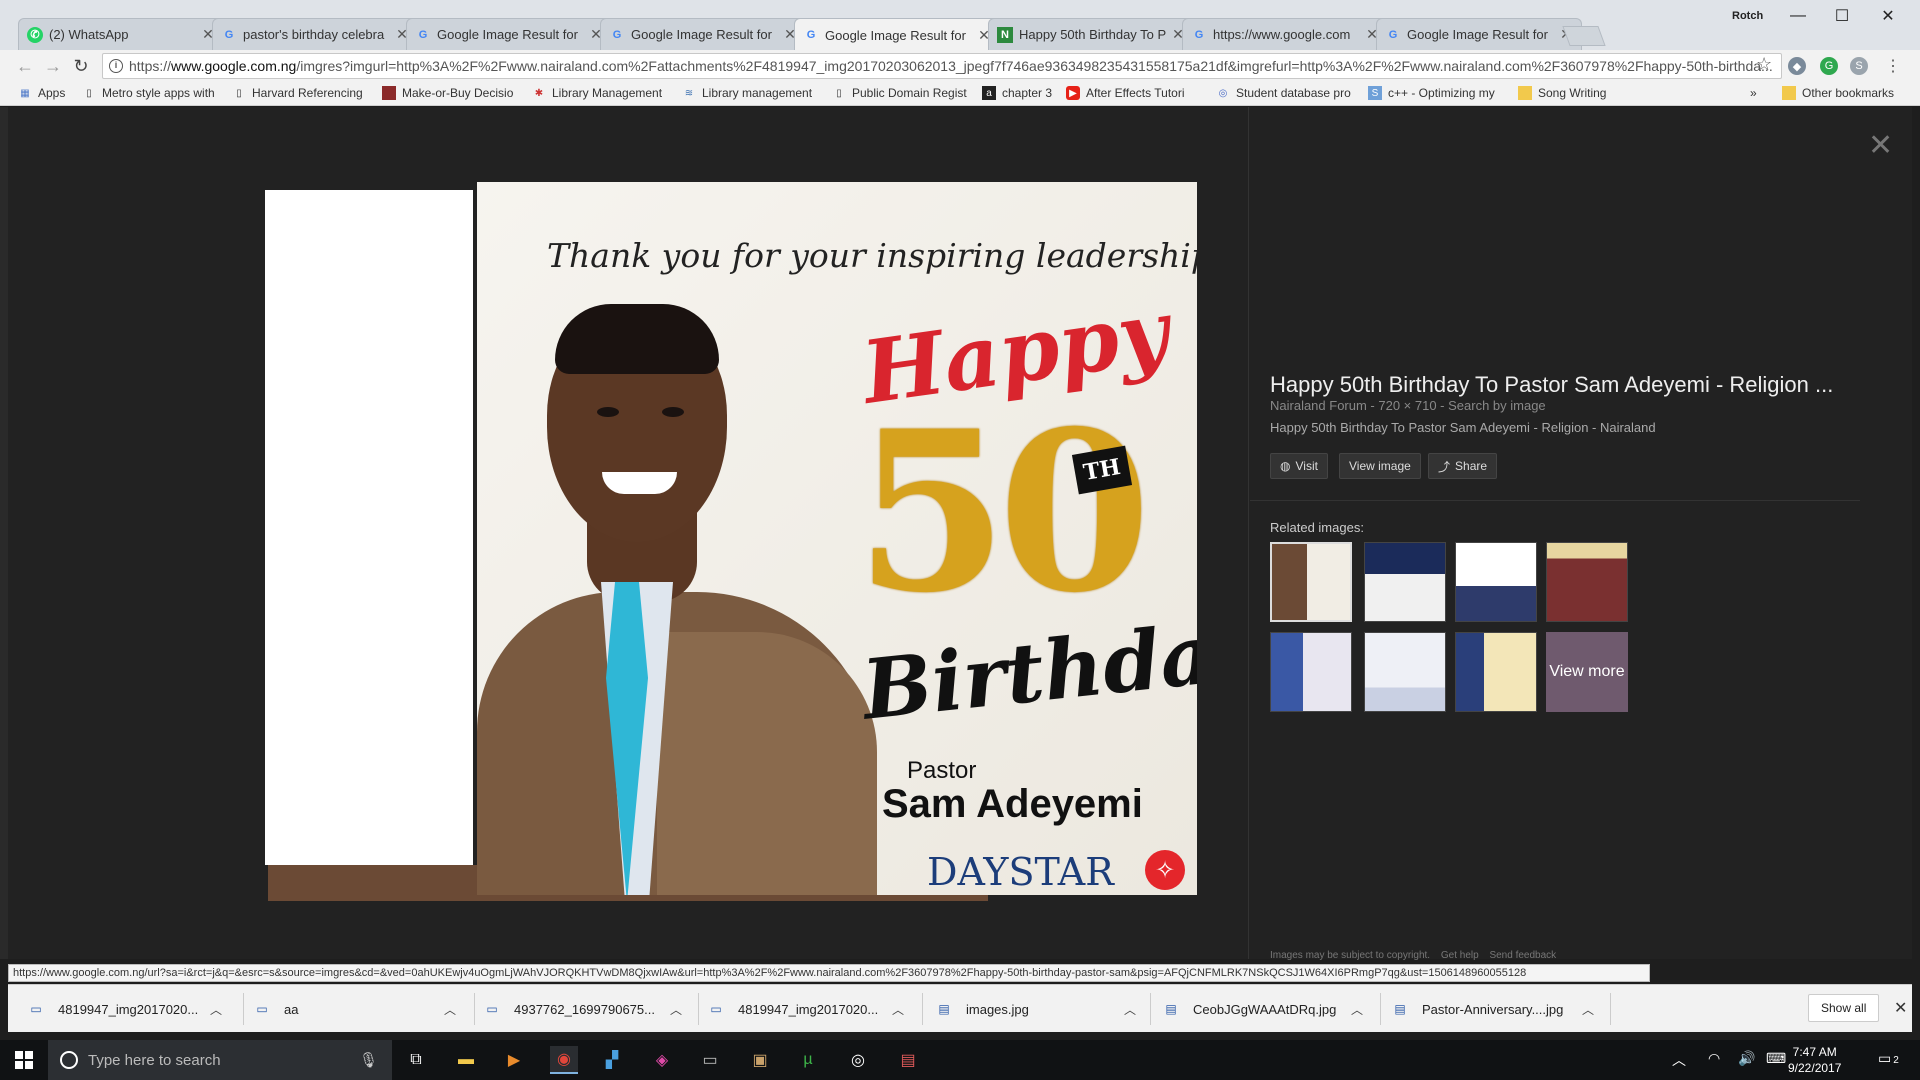 The image size is (1920, 1080). Describe the element at coordinates (46, 93) in the screenshot. I see `bookmark-apps: ▦ Apps` at that location.